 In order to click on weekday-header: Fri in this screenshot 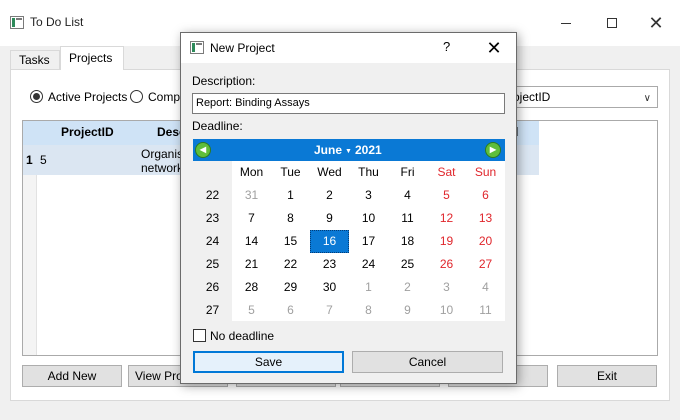, I will do `click(407, 172)`.